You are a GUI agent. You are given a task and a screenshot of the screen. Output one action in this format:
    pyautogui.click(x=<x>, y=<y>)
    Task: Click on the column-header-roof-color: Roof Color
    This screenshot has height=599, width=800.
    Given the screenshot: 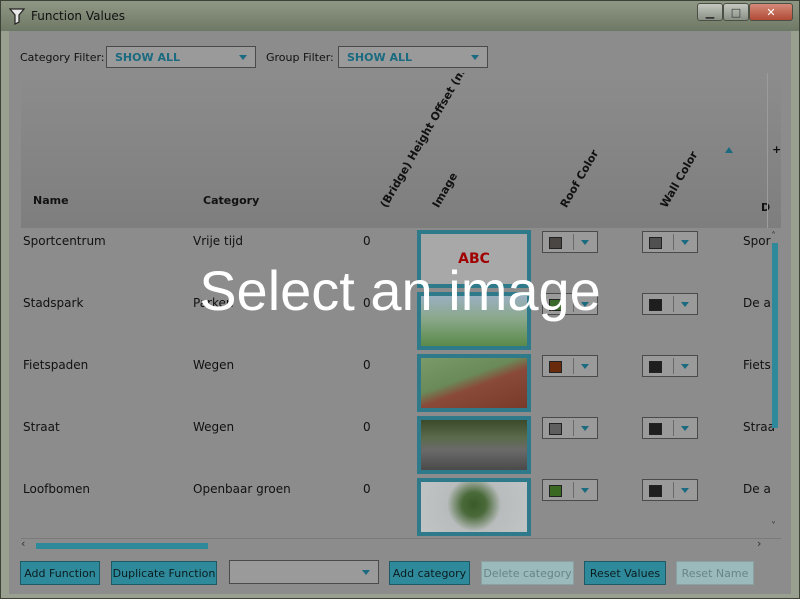 What is the action you would take?
    pyautogui.click(x=580, y=179)
    